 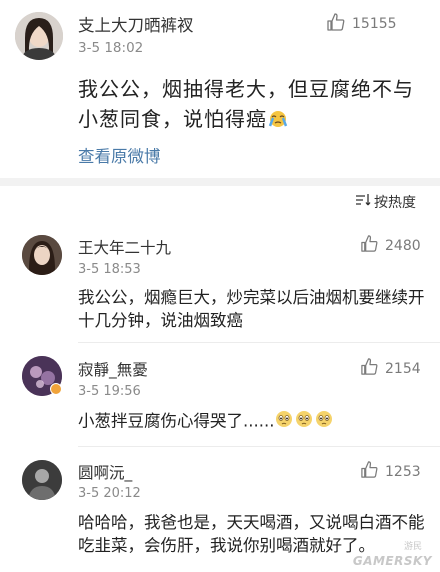 I want to click on comment-like-button: 1253, so click(x=390, y=471).